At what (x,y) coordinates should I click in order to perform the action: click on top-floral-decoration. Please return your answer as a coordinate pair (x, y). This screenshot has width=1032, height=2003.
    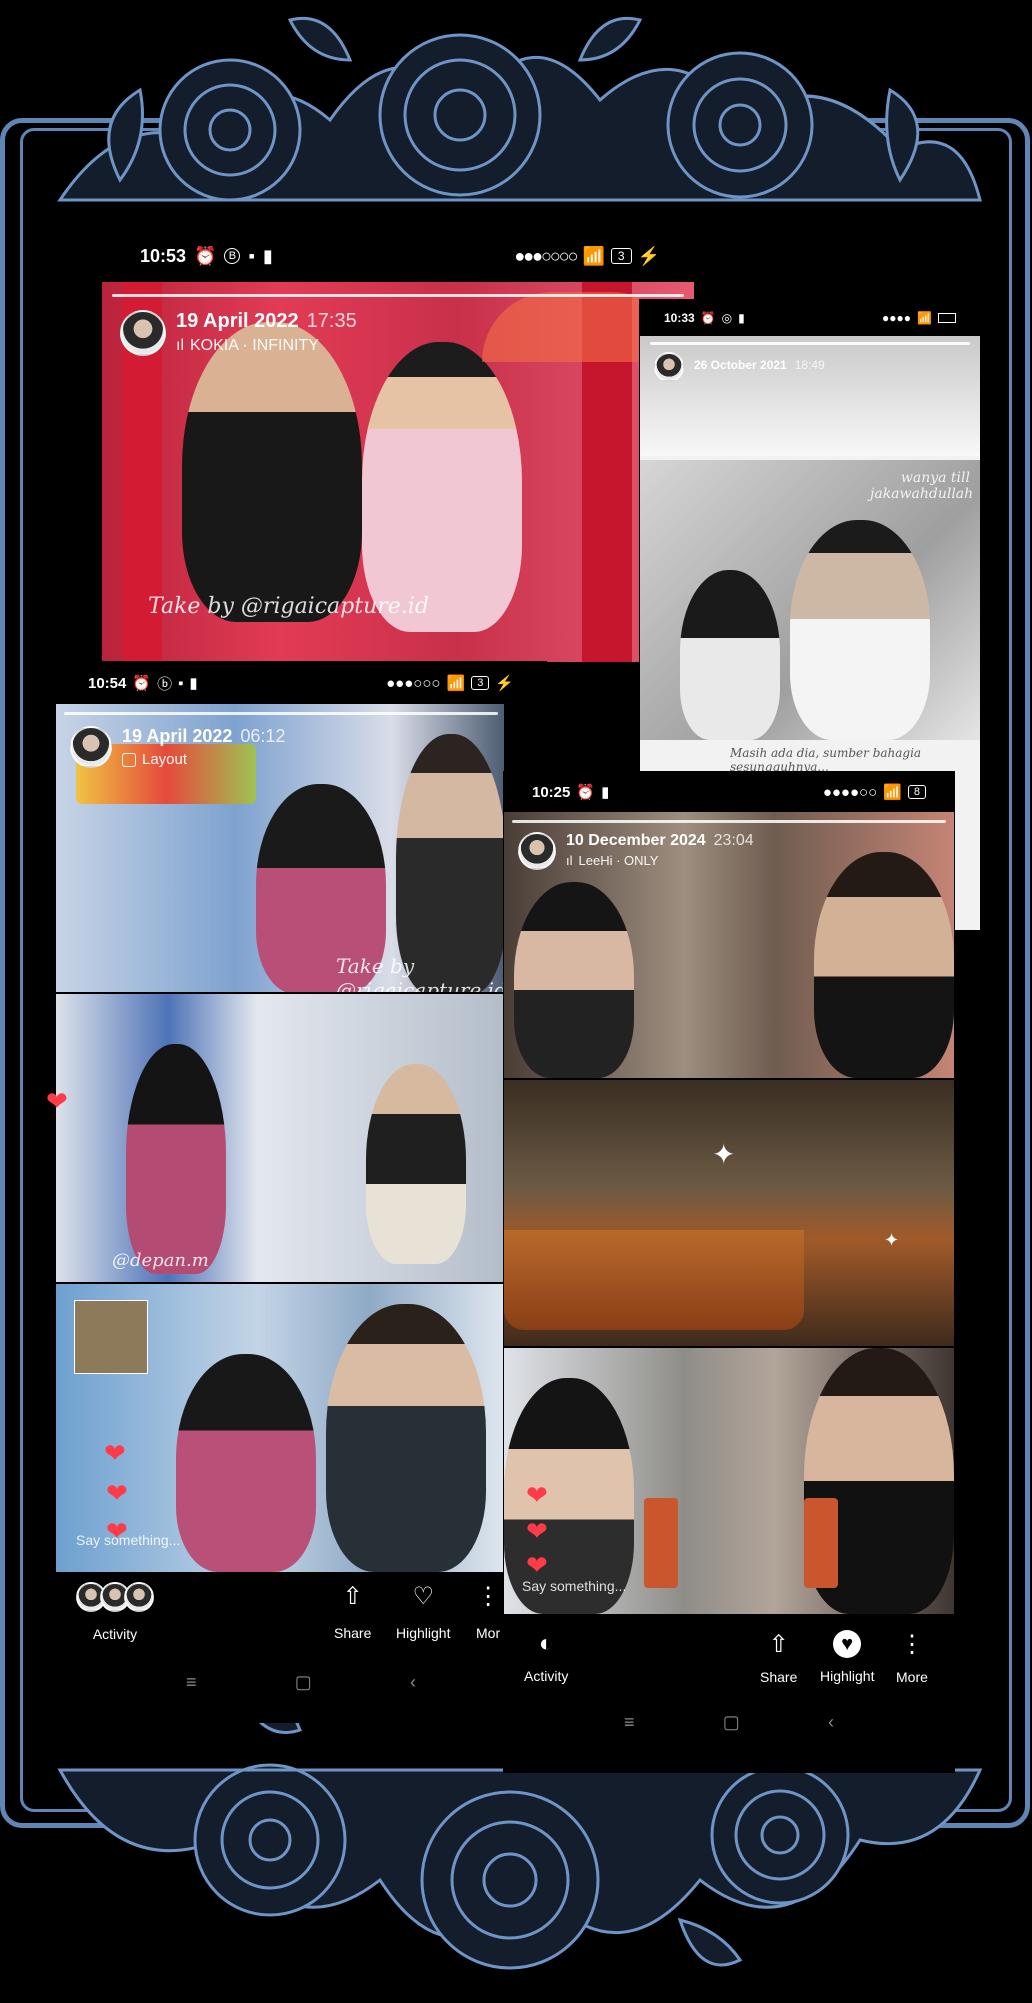
    Looking at the image, I should click on (519, 109).